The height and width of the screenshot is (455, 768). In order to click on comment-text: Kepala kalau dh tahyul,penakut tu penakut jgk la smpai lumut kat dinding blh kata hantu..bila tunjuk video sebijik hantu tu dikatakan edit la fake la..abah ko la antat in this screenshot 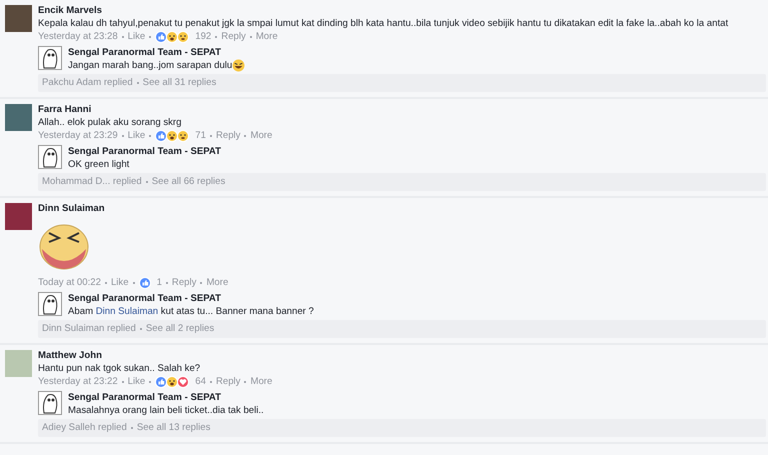, I will do `click(383, 23)`.